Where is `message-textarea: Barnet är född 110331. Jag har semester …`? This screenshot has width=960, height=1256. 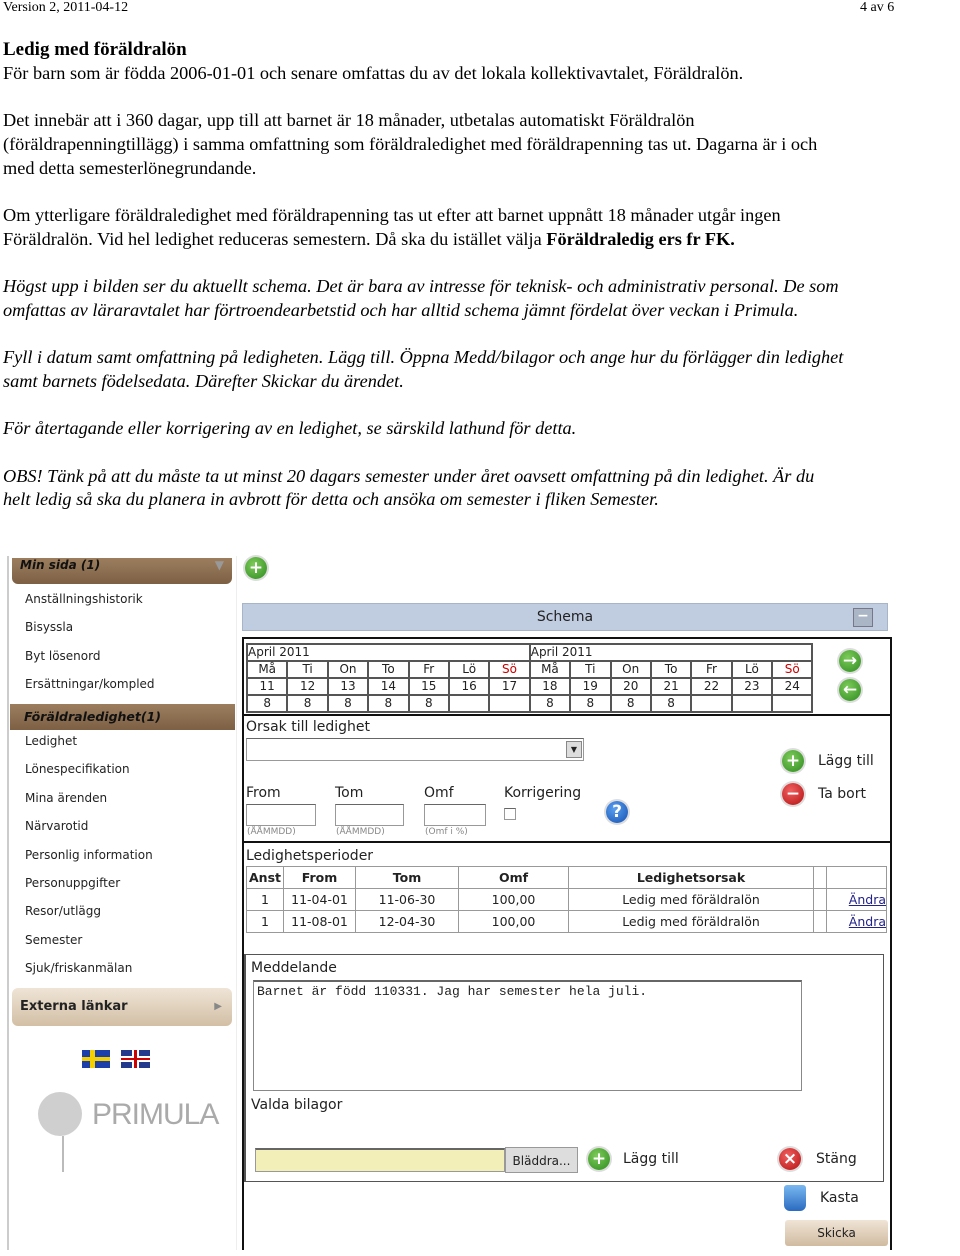
message-textarea: Barnet är född 110331. Jag har semester … is located at coordinates (527, 1035).